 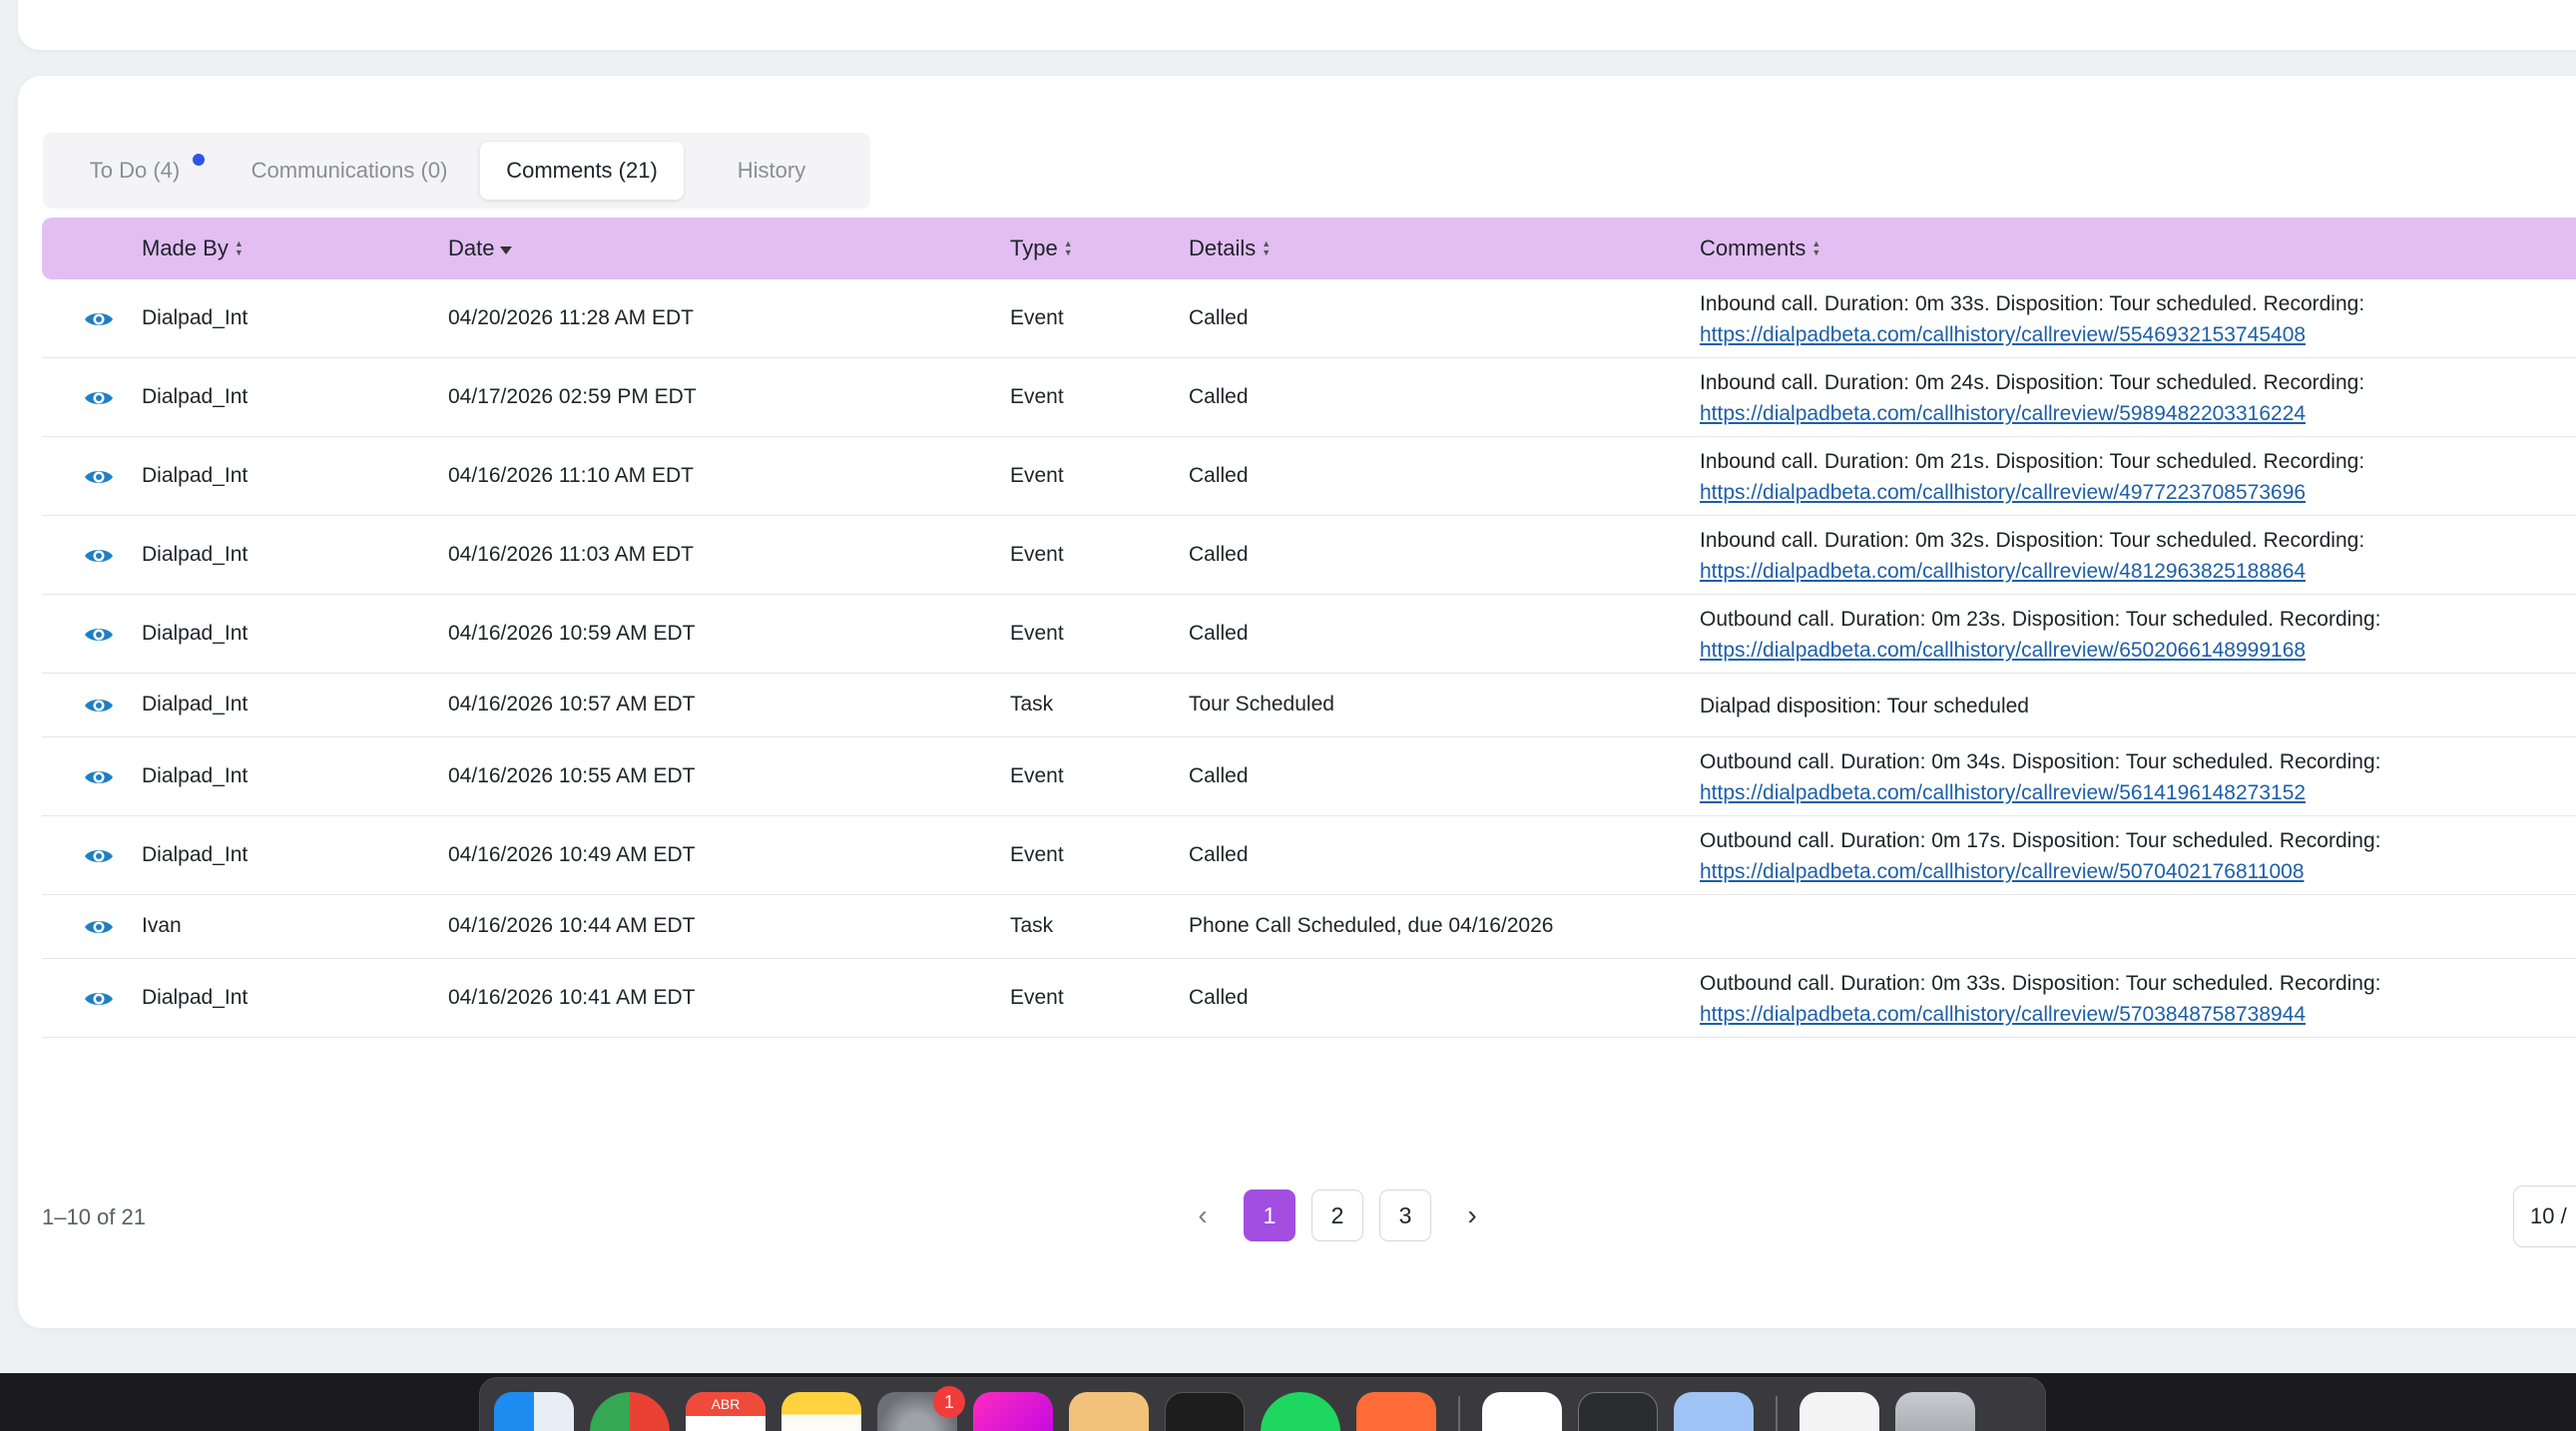 What do you see at coordinates (1068, 247) in the screenshot?
I see `sort-icon: ▲ ▼` at bounding box center [1068, 247].